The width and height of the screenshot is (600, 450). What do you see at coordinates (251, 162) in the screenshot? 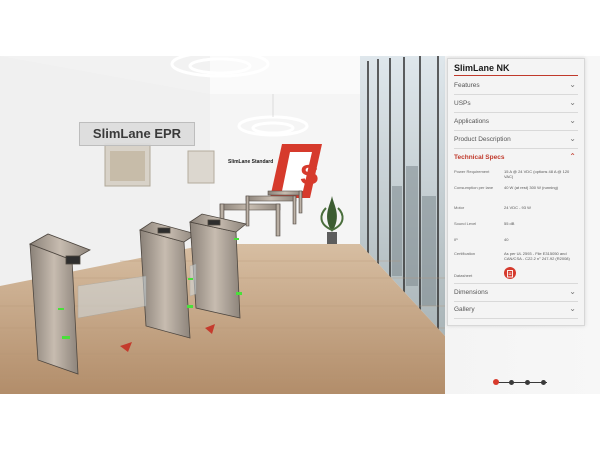
I see `wall-sign: SlimLane Standard` at bounding box center [251, 162].